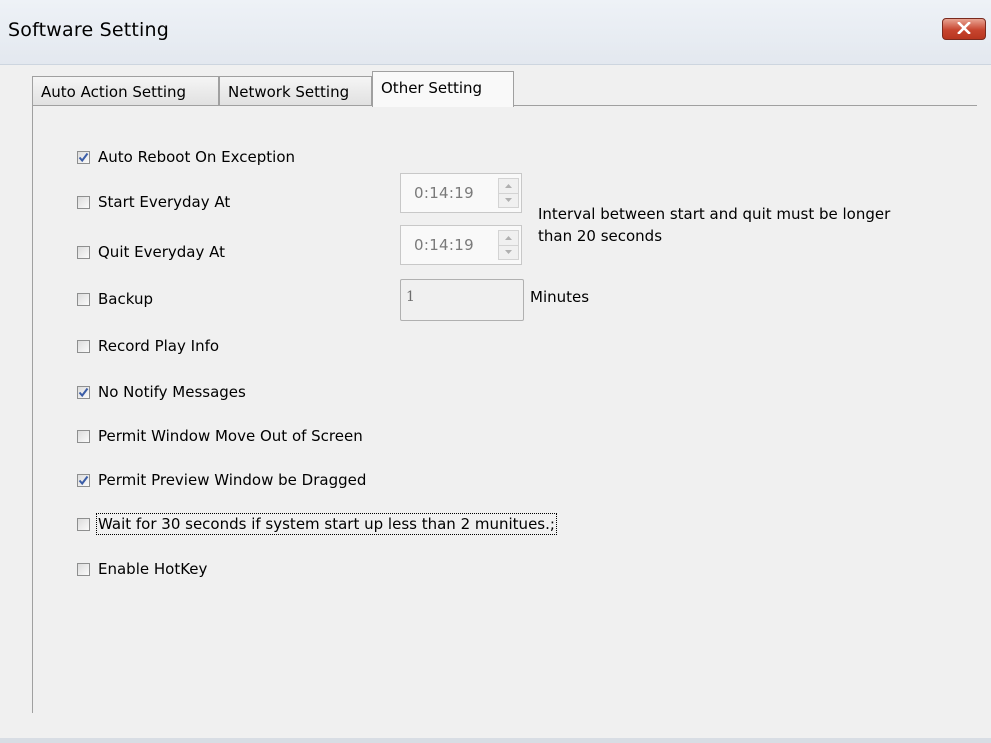  I want to click on start-time-down-button, so click(508, 200).